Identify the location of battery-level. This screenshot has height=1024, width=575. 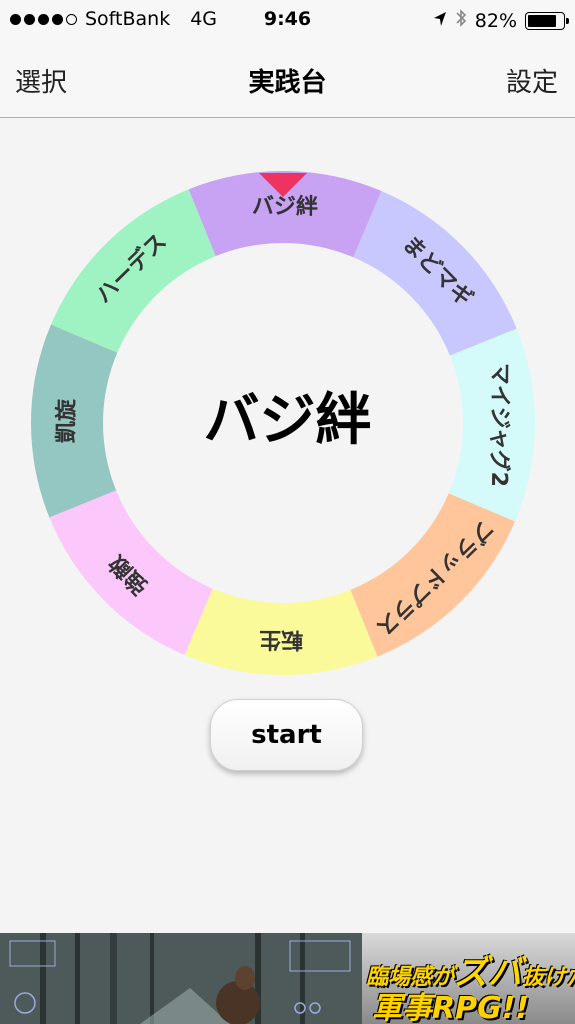
(542, 20).